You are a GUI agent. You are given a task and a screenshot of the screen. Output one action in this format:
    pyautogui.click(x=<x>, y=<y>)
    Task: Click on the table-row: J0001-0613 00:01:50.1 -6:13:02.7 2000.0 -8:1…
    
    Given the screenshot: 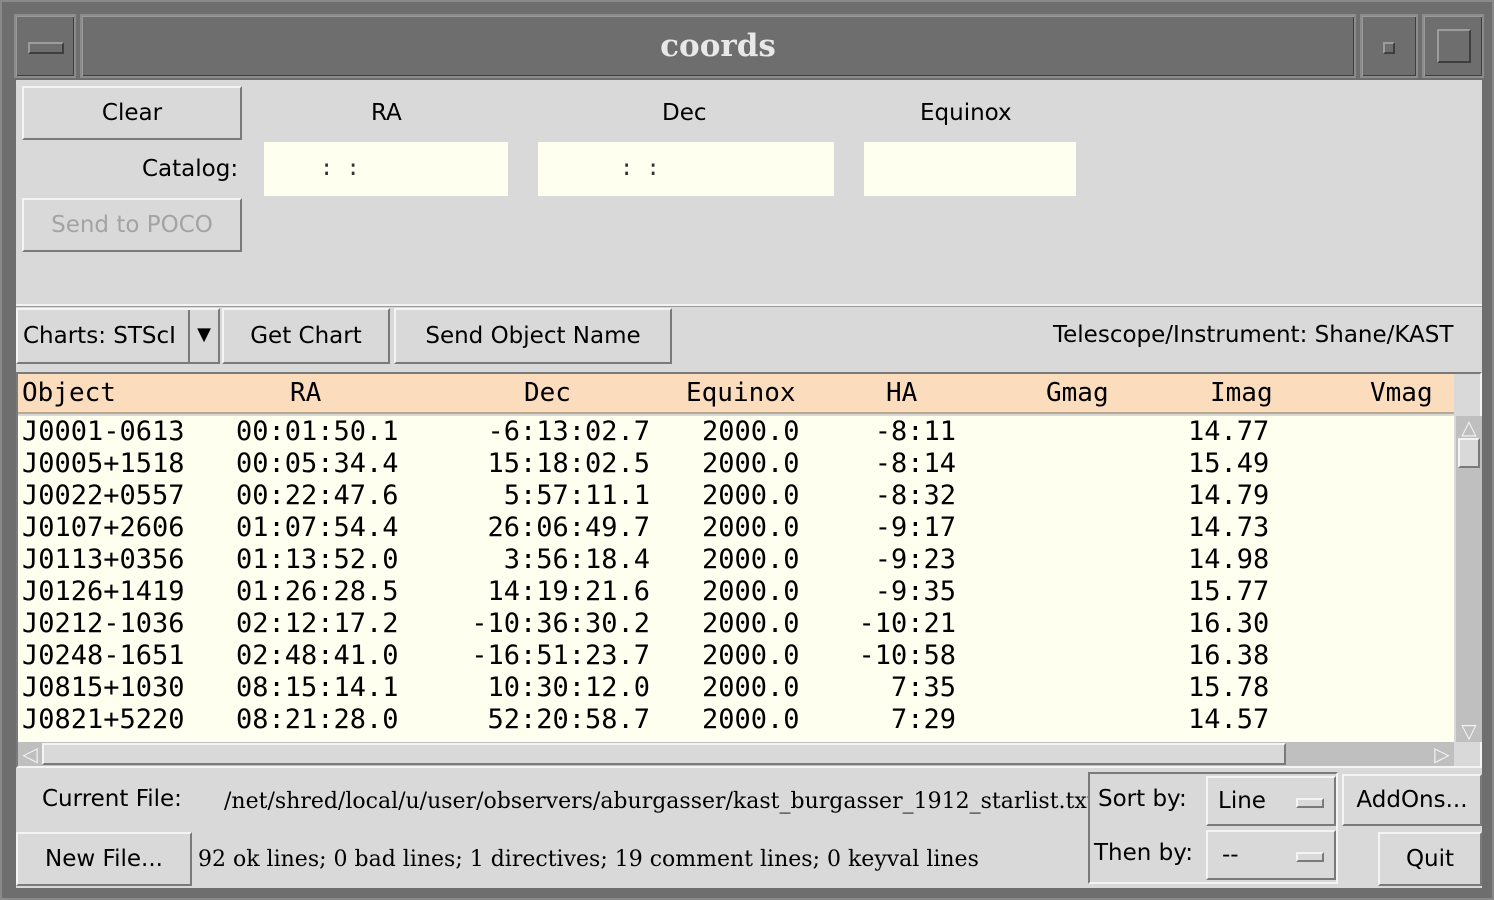 What is the action you would take?
    pyautogui.click(x=736, y=432)
    